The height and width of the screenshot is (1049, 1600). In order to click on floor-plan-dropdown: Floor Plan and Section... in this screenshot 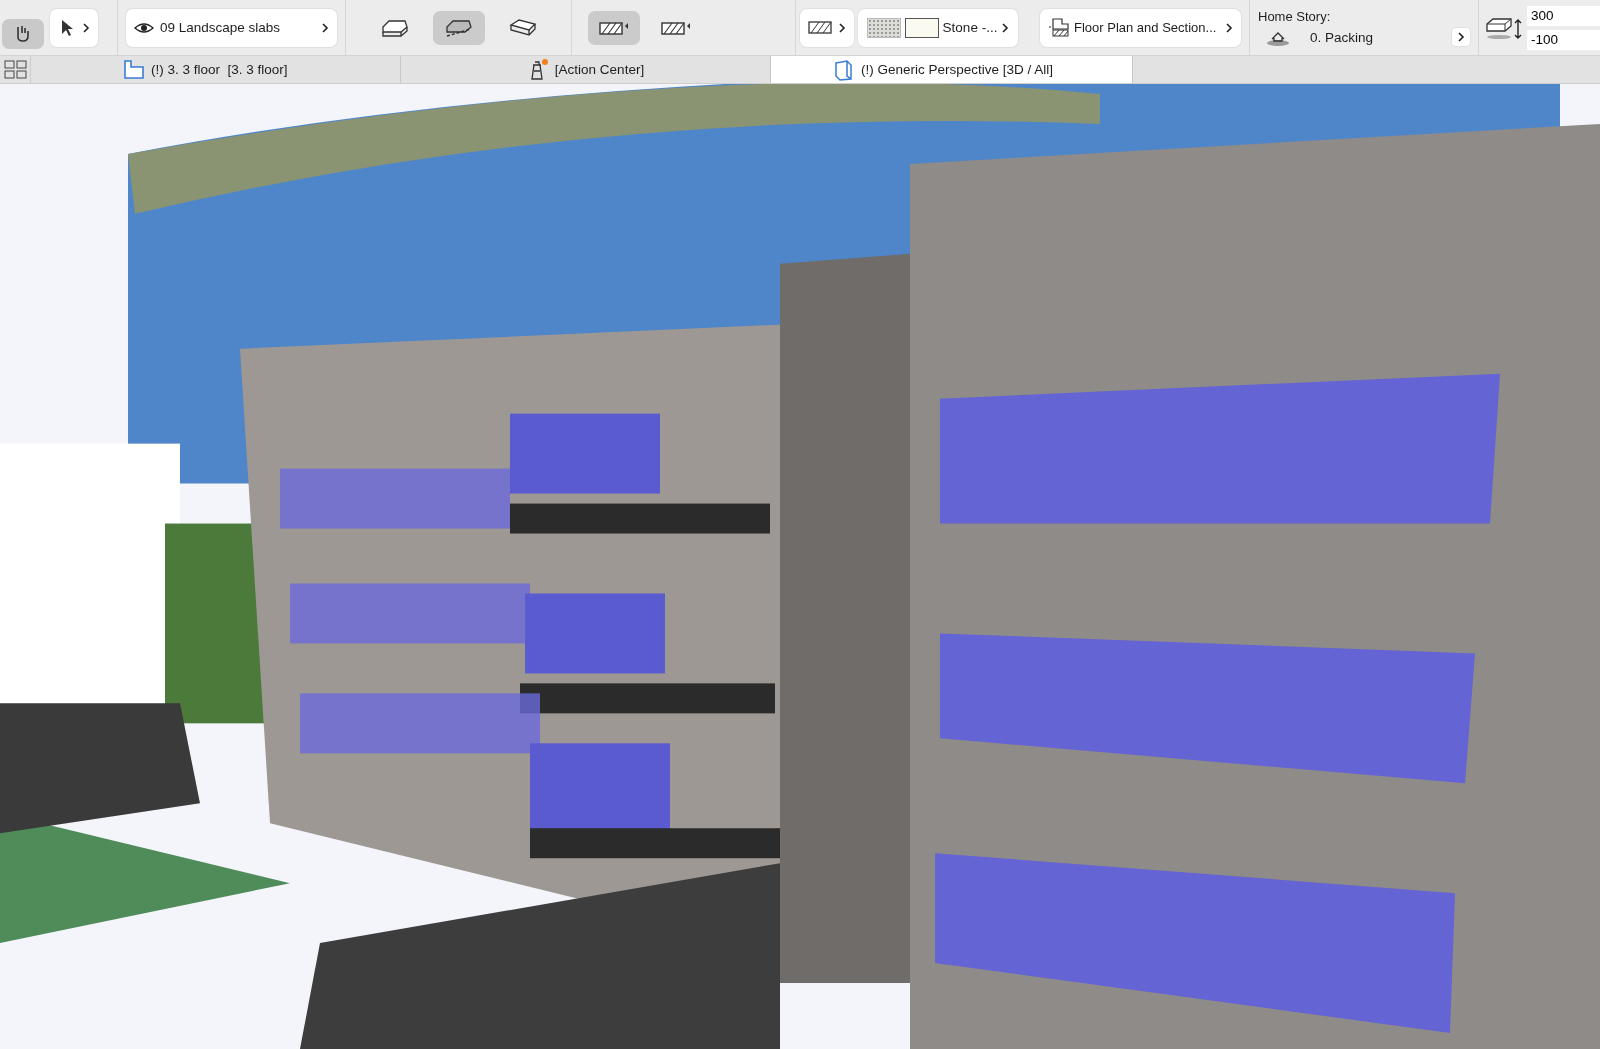, I will do `click(1140, 27)`.